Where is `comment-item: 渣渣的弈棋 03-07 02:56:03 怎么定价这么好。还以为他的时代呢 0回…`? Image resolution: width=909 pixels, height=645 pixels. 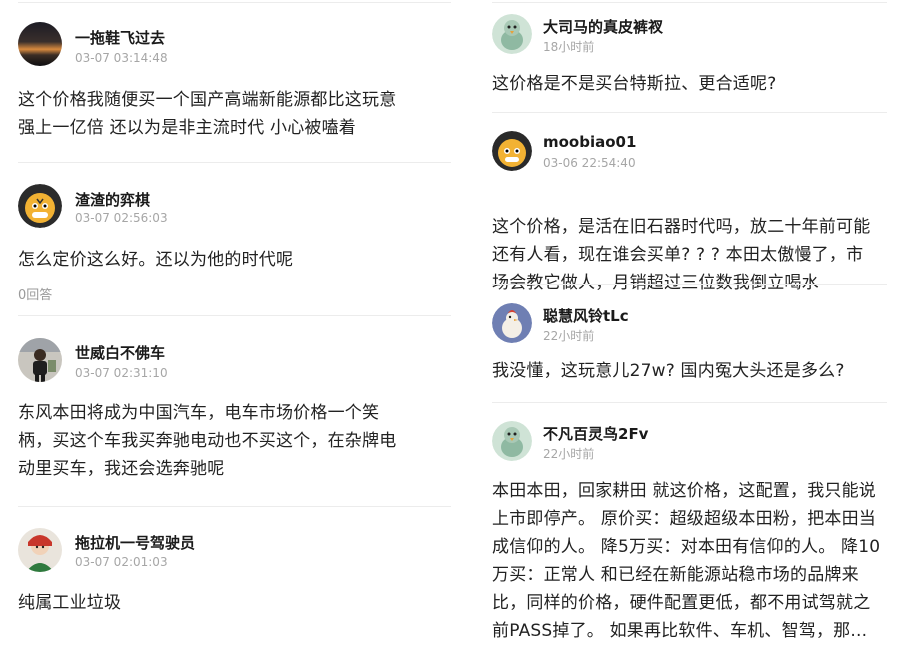
comment-item: 渣渣的弈棋 03-07 02:56:03 怎么定价这么好。还以为他的时代呢 0回… is located at coordinates (234, 249).